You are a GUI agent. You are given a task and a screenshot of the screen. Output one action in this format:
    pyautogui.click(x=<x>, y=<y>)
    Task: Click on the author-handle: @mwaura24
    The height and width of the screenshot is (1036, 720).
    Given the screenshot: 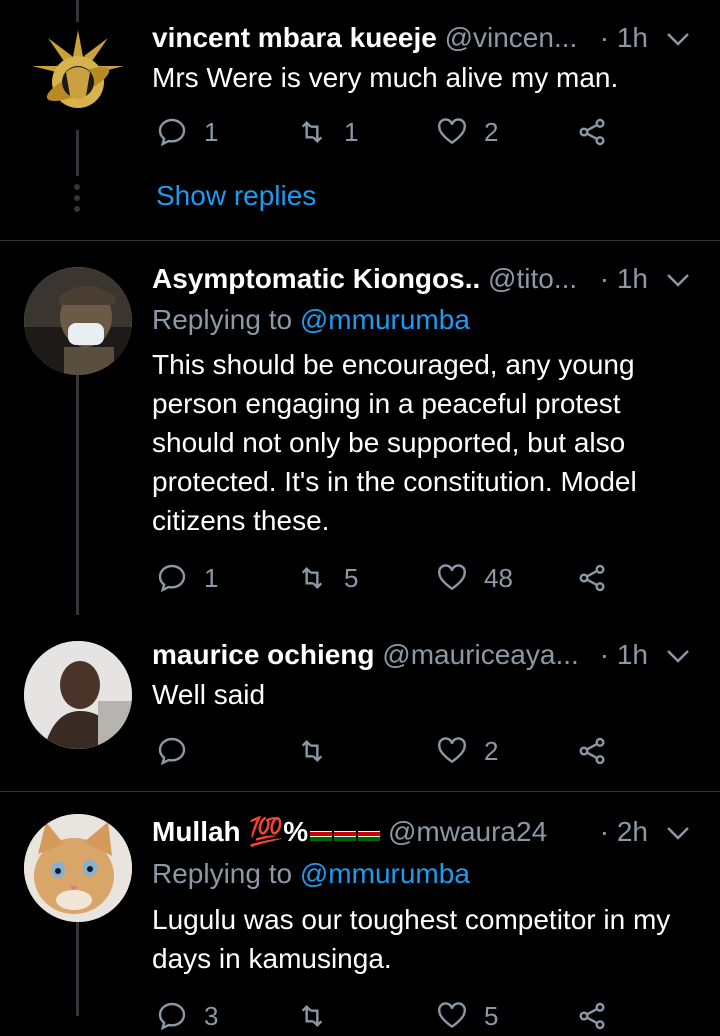 What is the action you would take?
    pyautogui.click(x=467, y=831)
    